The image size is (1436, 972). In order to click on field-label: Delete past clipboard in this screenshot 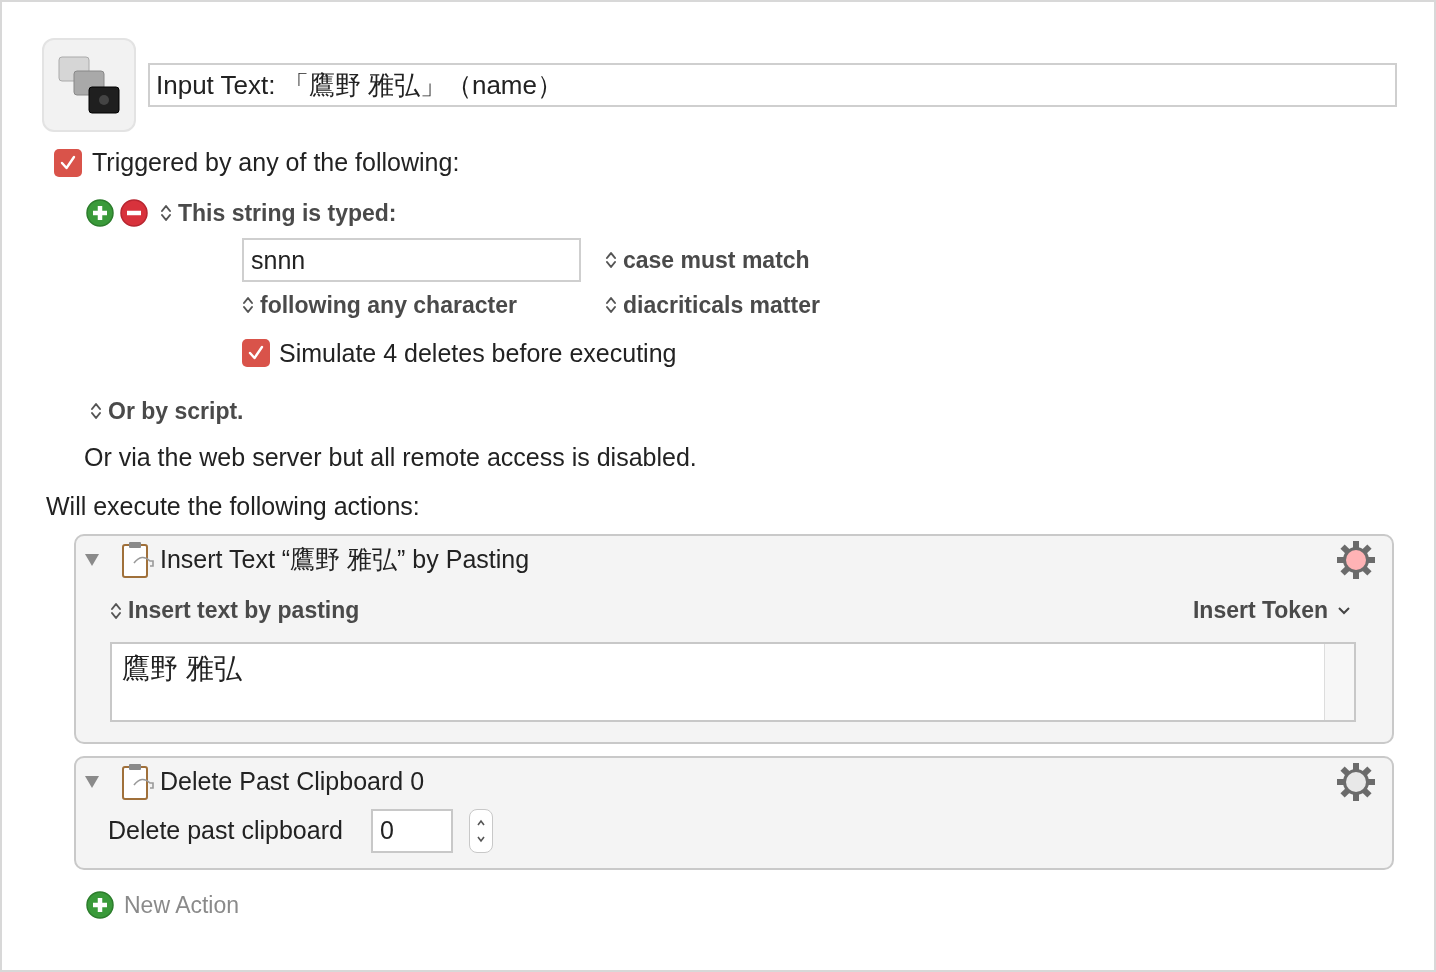, I will do `click(225, 830)`.